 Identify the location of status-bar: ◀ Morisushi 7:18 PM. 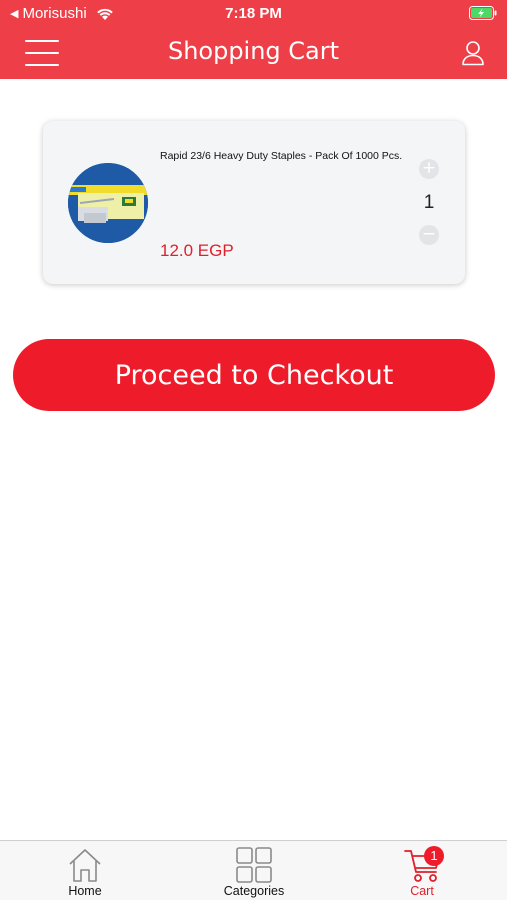
(253, 14).